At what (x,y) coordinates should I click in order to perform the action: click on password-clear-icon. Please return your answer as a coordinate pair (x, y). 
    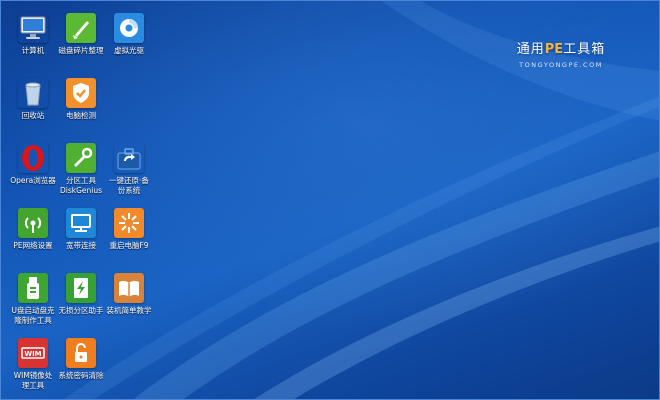
    Looking at the image, I should click on (81, 353).